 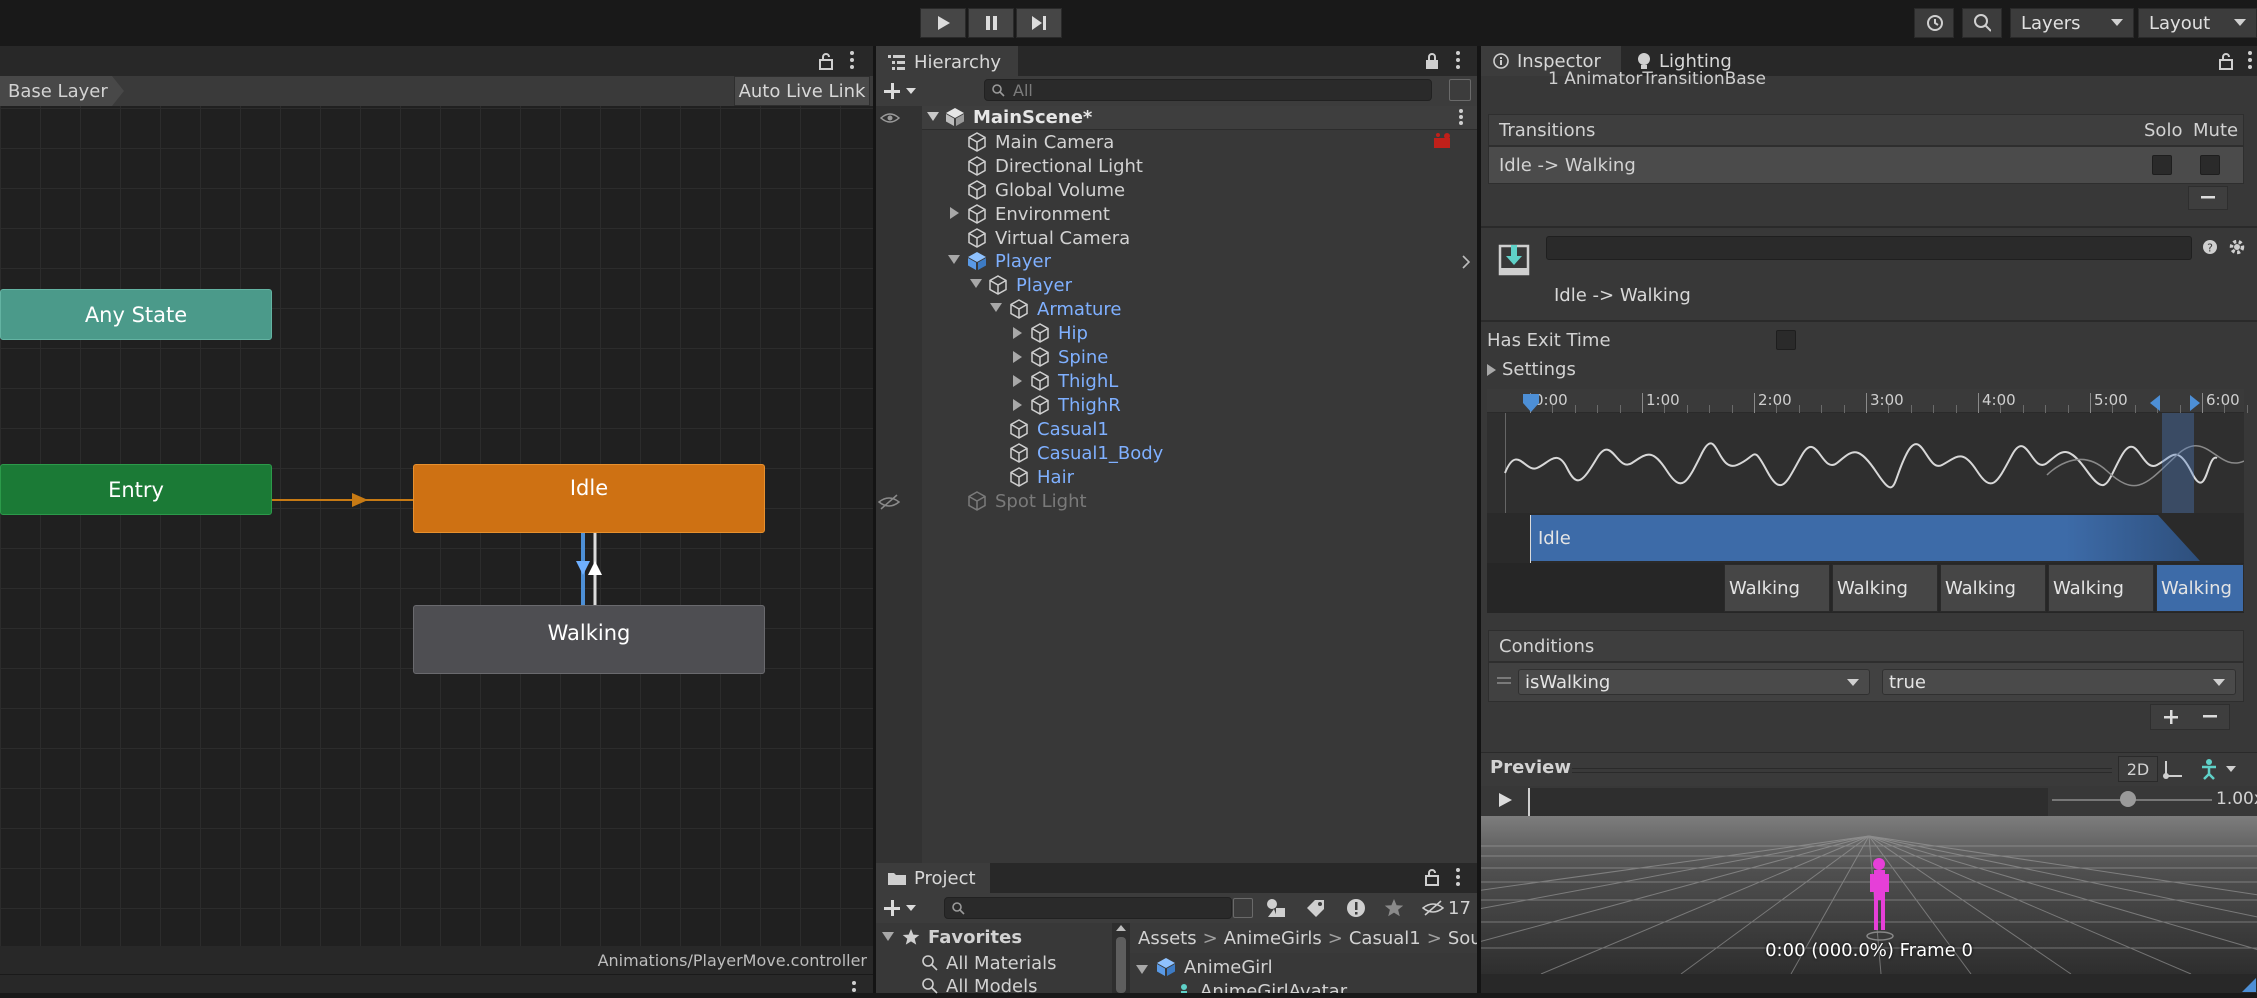 I want to click on hierarchy-item-prefab: Hip, so click(x=1059, y=333).